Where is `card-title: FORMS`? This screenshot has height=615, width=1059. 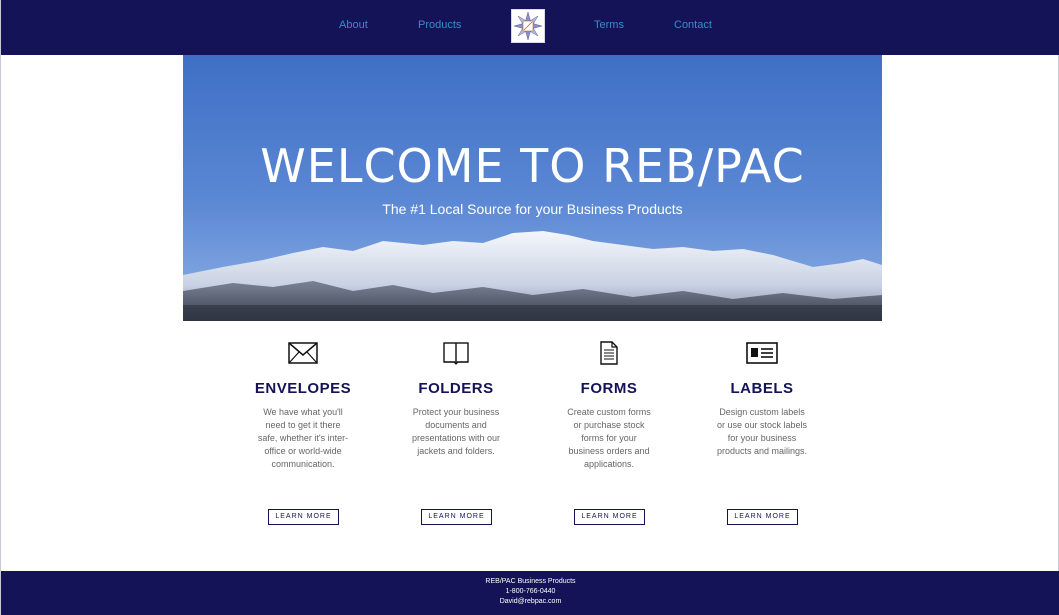
card-title: FORMS is located at coordinates (609, 388).